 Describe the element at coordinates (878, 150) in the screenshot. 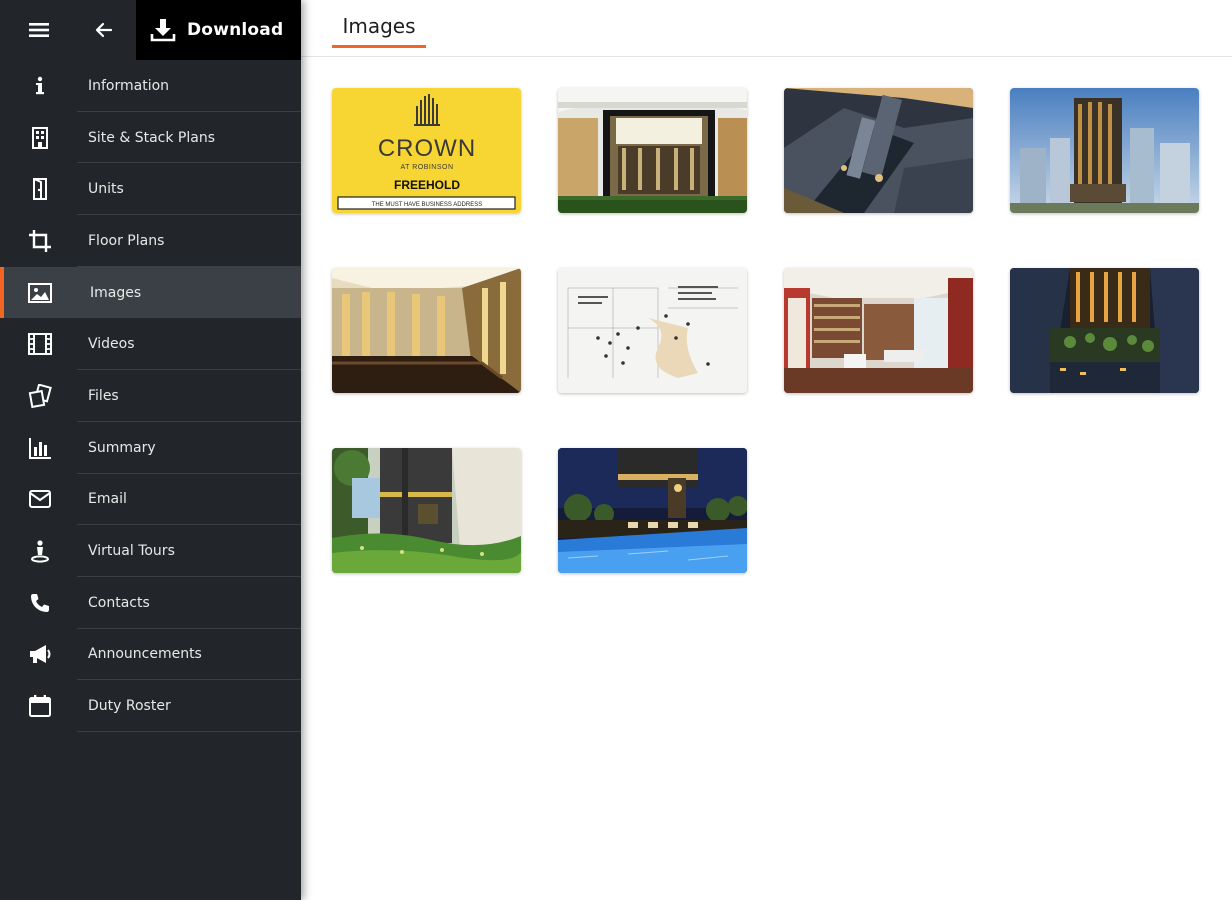

I see `aerial-view-image` at that location.